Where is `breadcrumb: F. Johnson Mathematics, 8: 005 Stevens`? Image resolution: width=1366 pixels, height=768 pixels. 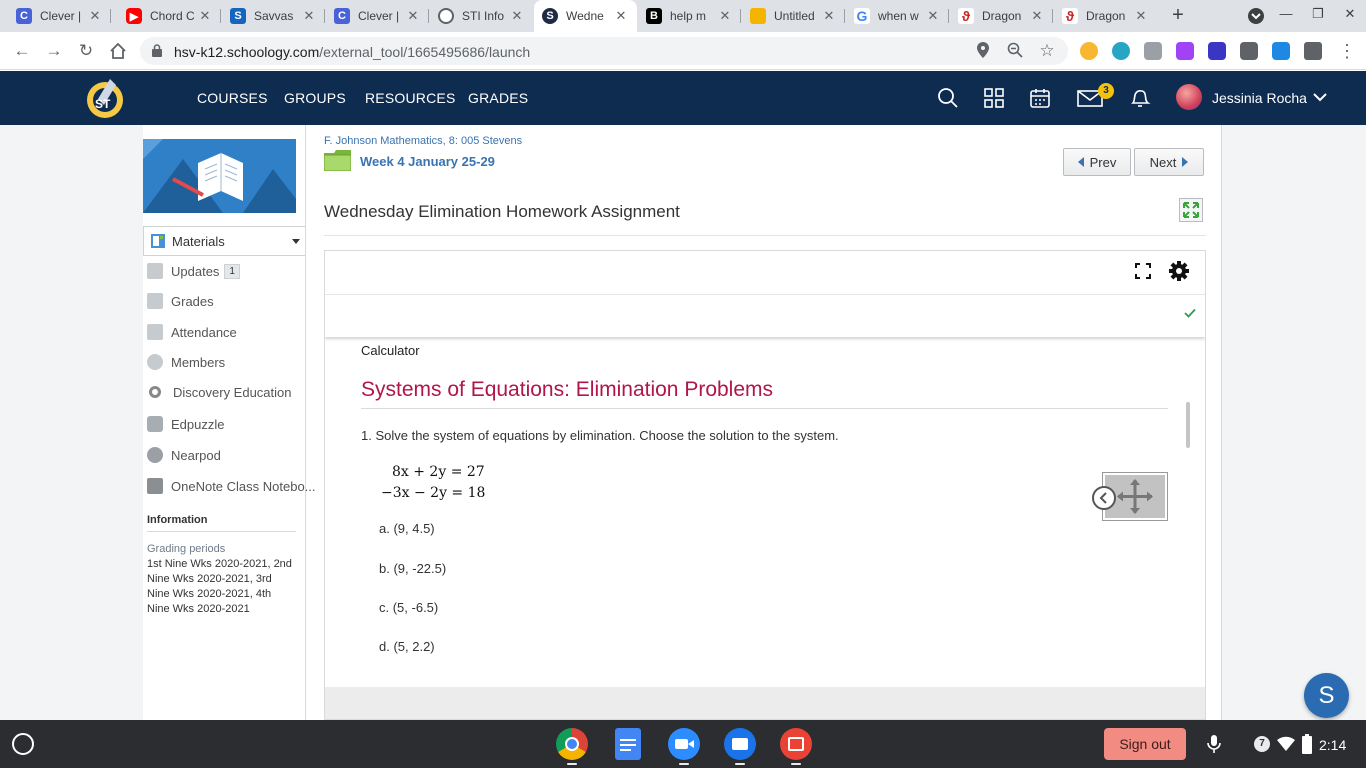
breadcrumb: F. Johnson Mathematics, 8: 005 Stevens is located at coordinates (423, 141).